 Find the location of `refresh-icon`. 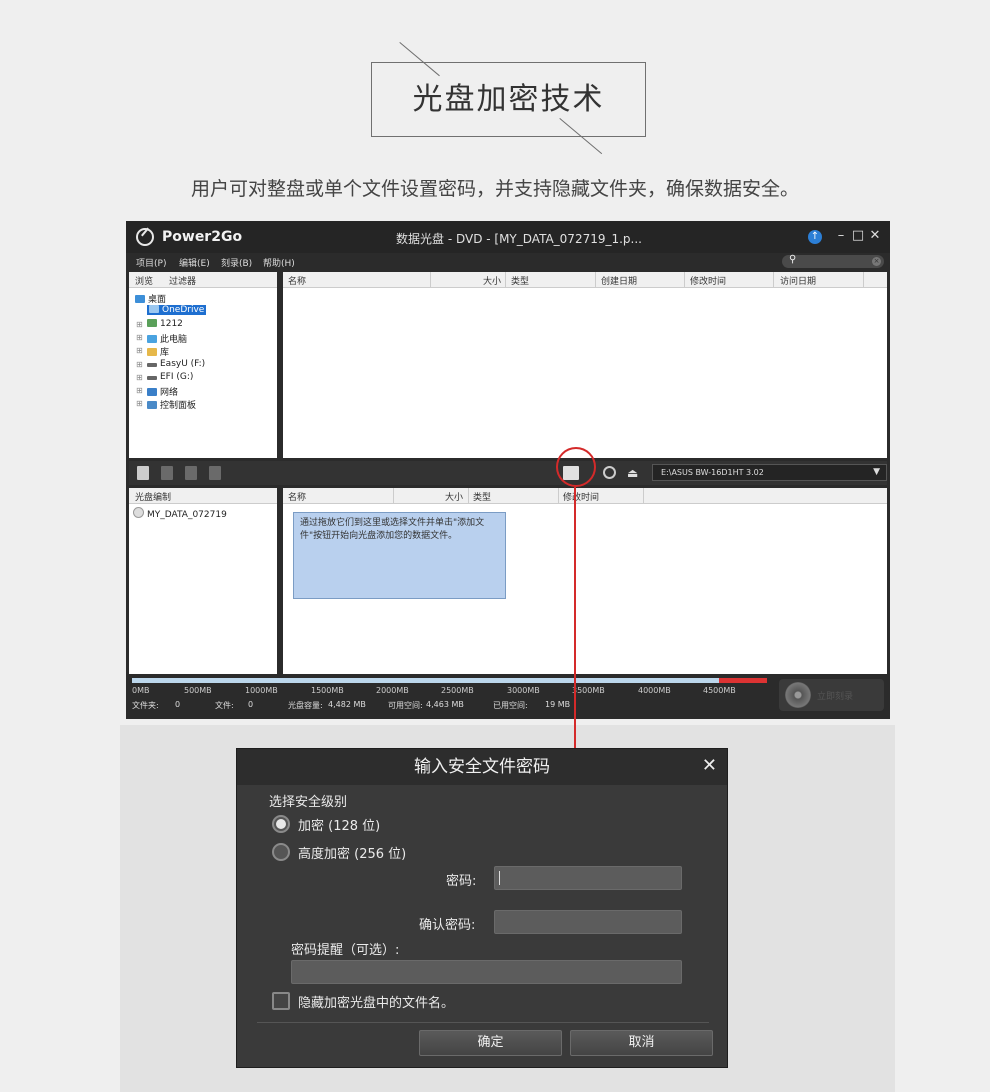

refresh-icon is located at coordinates (609, 472).